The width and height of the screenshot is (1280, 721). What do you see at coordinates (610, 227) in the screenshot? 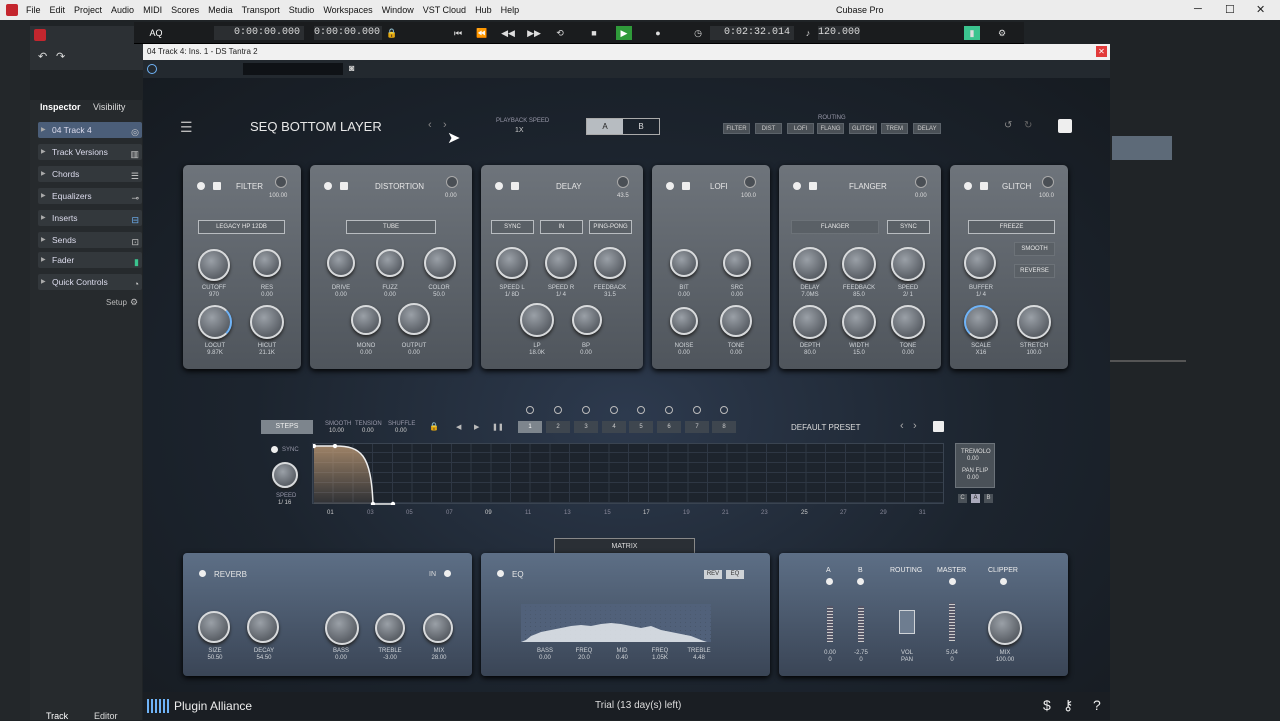
I see `delay-pingpong-button: PING-PONG` at bounding box center [610, 227].